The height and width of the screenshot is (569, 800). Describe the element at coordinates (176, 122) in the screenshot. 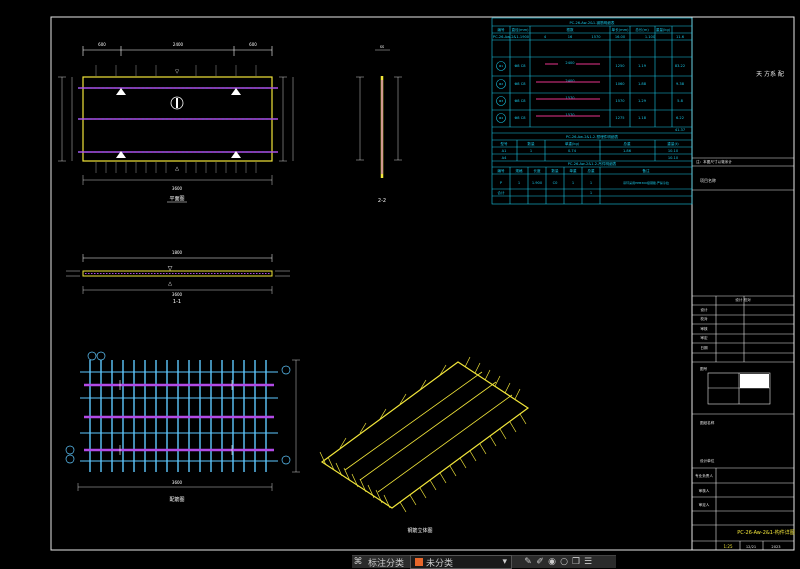

I see `plan-view: 600 2400 600 ▽ △ 3600 平面图` at that location.